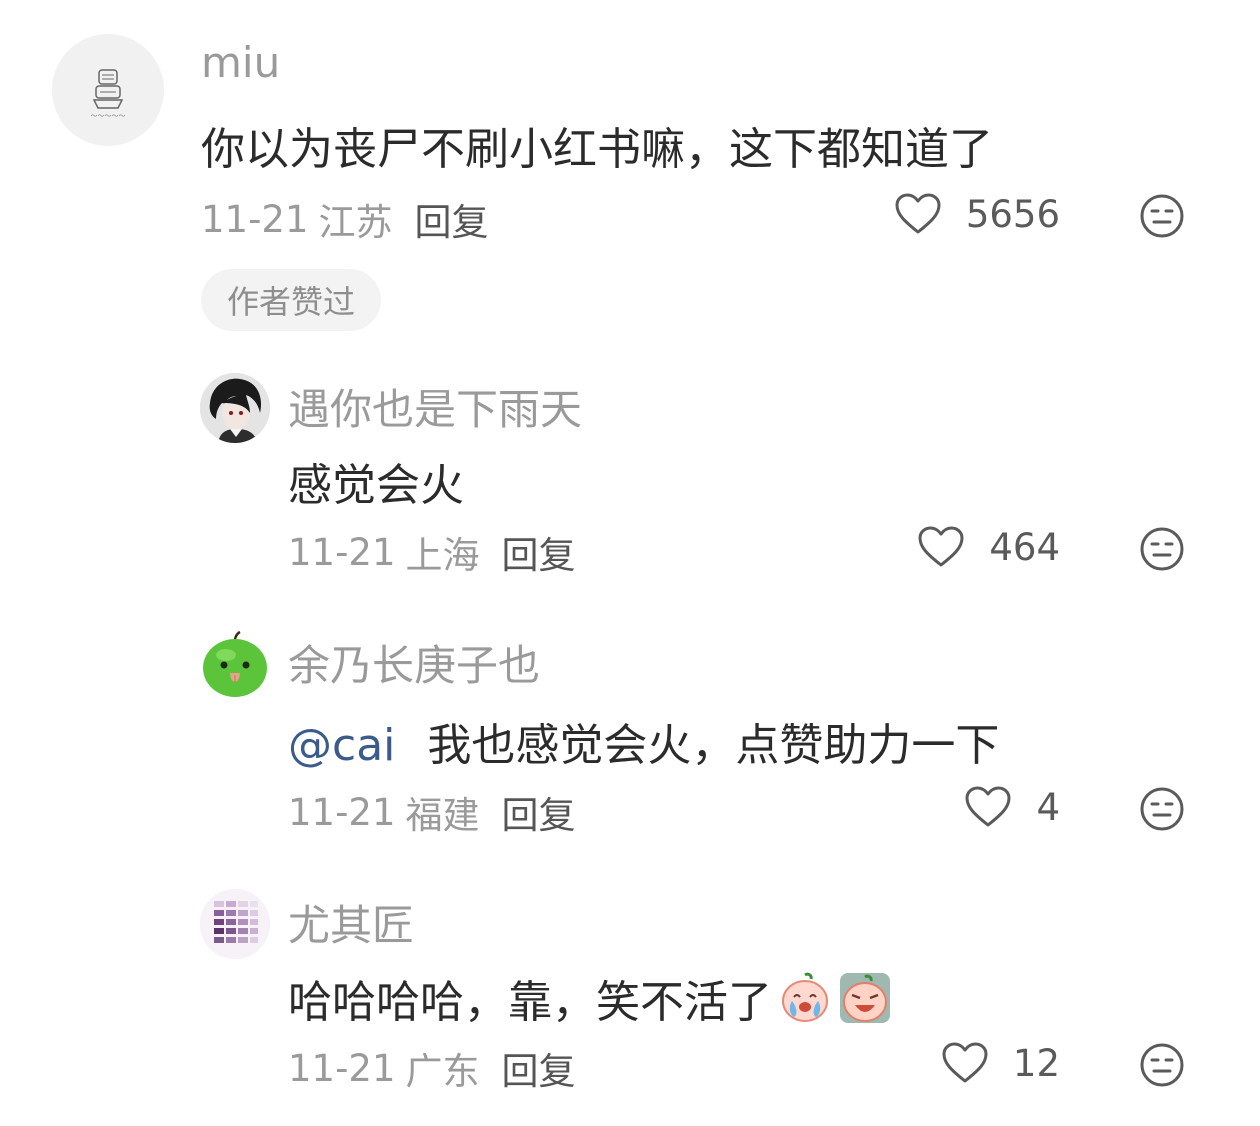 The height and width of the screenshot is (1126, 1260). What do you see at coordinates (597, 149) in the screenshot?
I see `comment-text: 你以为丧尸不刷小红书嘛，这下都知道了` at bounding box center [597, 149].